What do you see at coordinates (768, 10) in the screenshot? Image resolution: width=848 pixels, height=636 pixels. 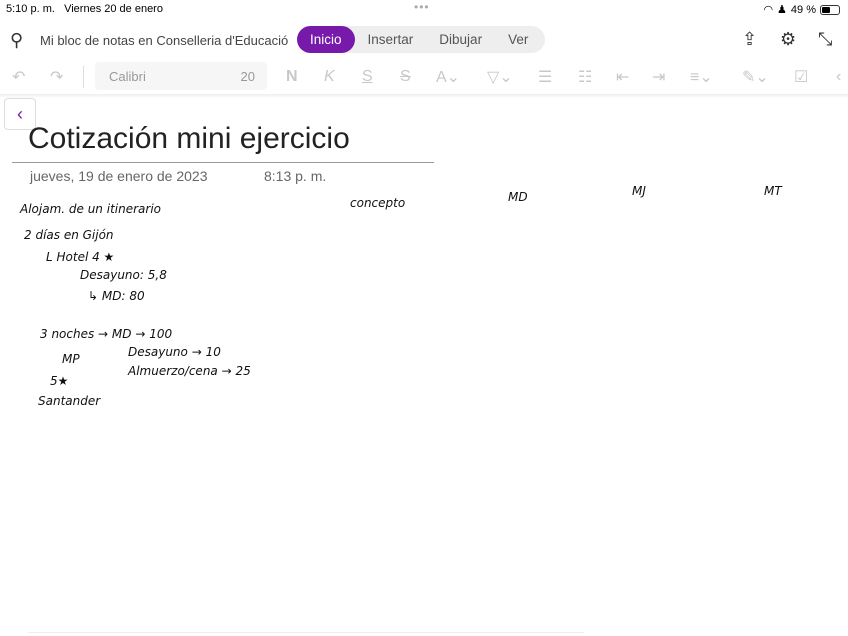 I see `wifi-icon: ◠` at bounding box center [768, 10].